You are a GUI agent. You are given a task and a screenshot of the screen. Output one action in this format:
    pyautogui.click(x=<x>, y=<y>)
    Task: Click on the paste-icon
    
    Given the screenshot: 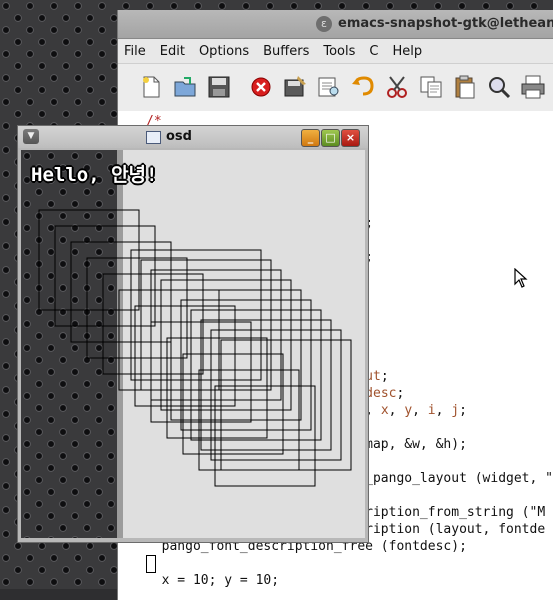 What is the action you would take?
    pyautogui.click(x=465, y=87)
    